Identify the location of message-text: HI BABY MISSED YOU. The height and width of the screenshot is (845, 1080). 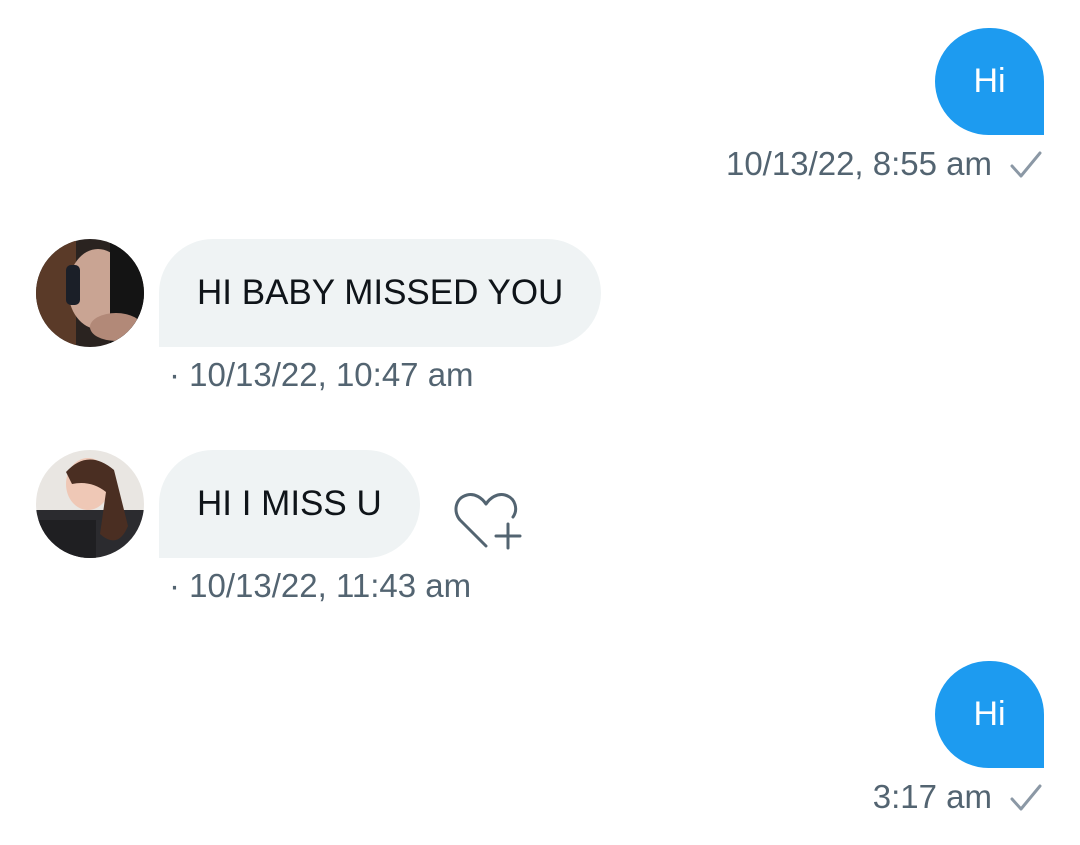
(380, 292).